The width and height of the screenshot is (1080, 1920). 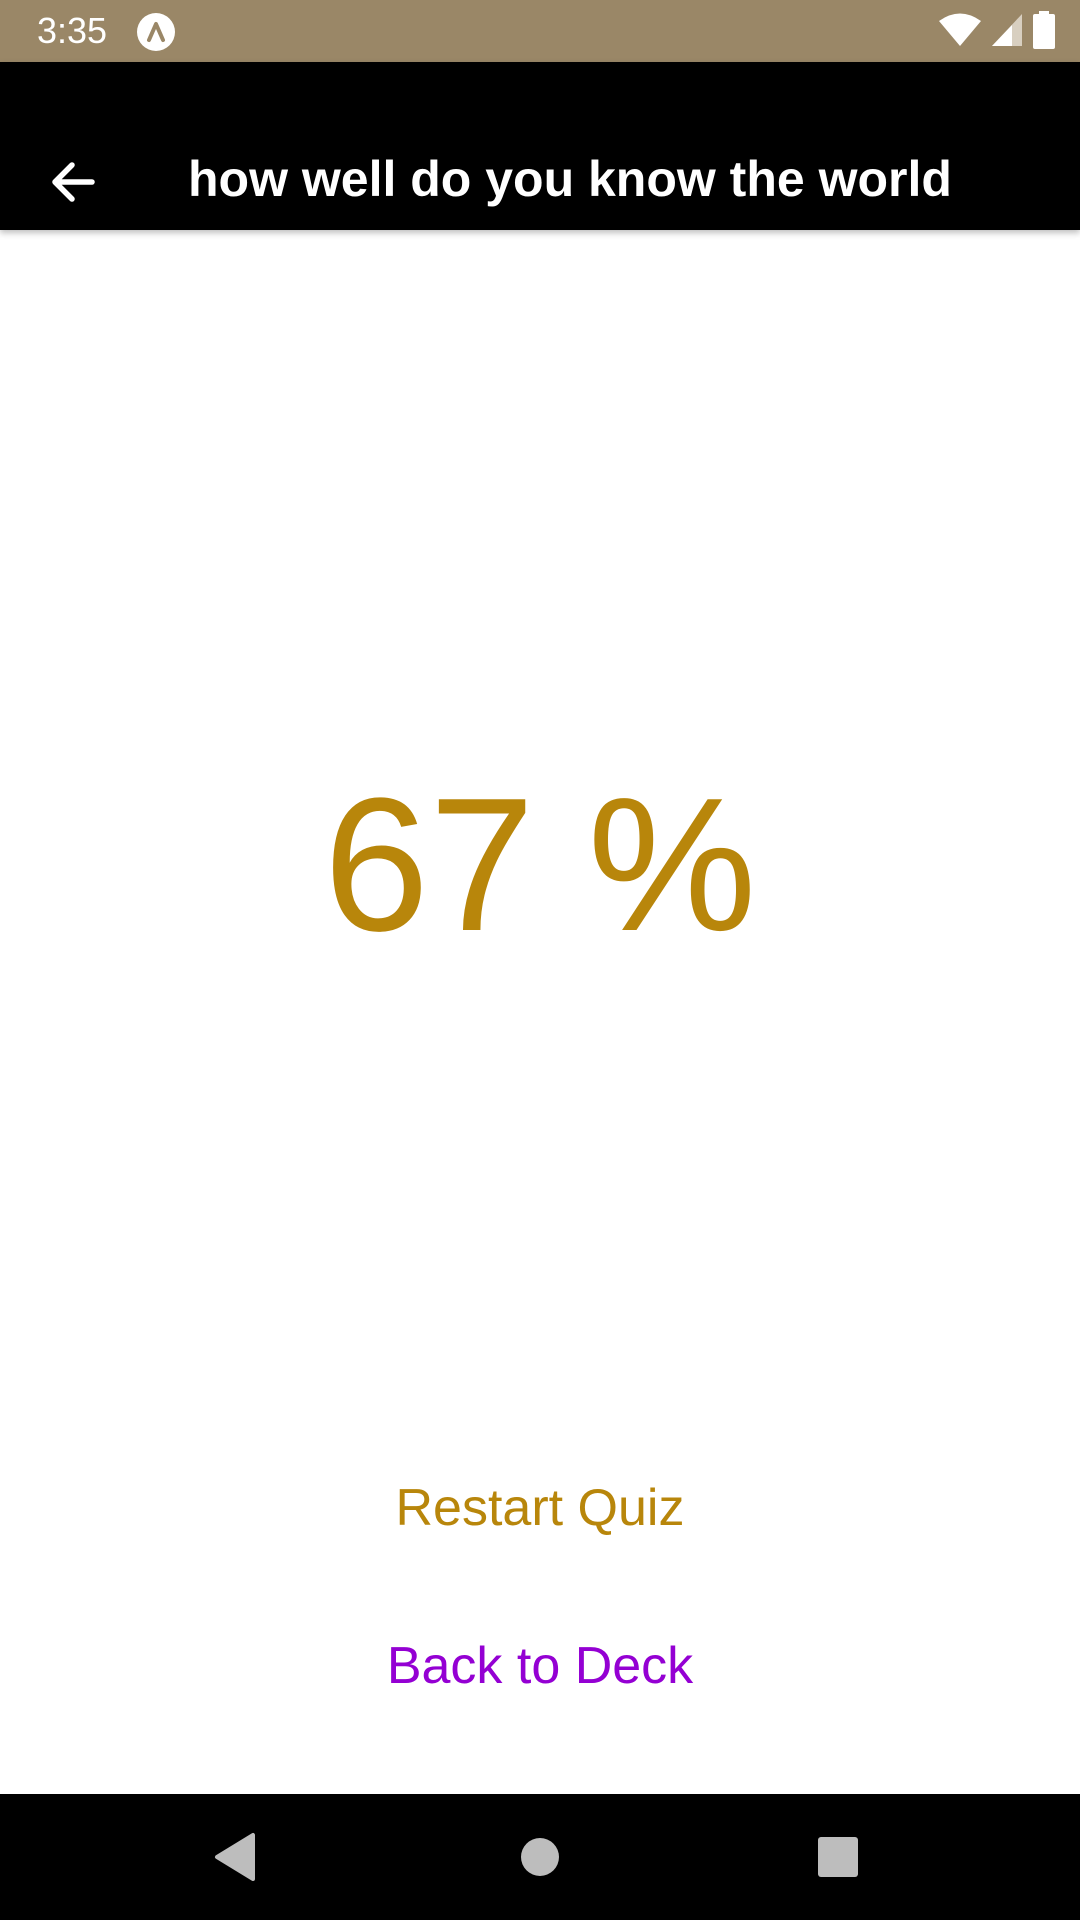 I want to click on battery-icon, so click(x=1044, y=32).